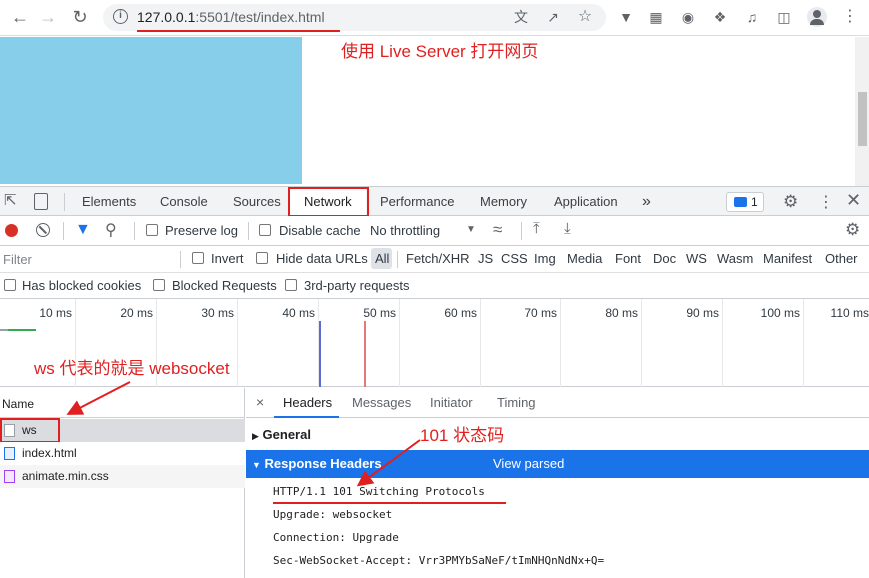 The image size is (869, 578). Describe the element at coordinates (98, 398) in the screenshot. I see `ws-arrow` at that location.